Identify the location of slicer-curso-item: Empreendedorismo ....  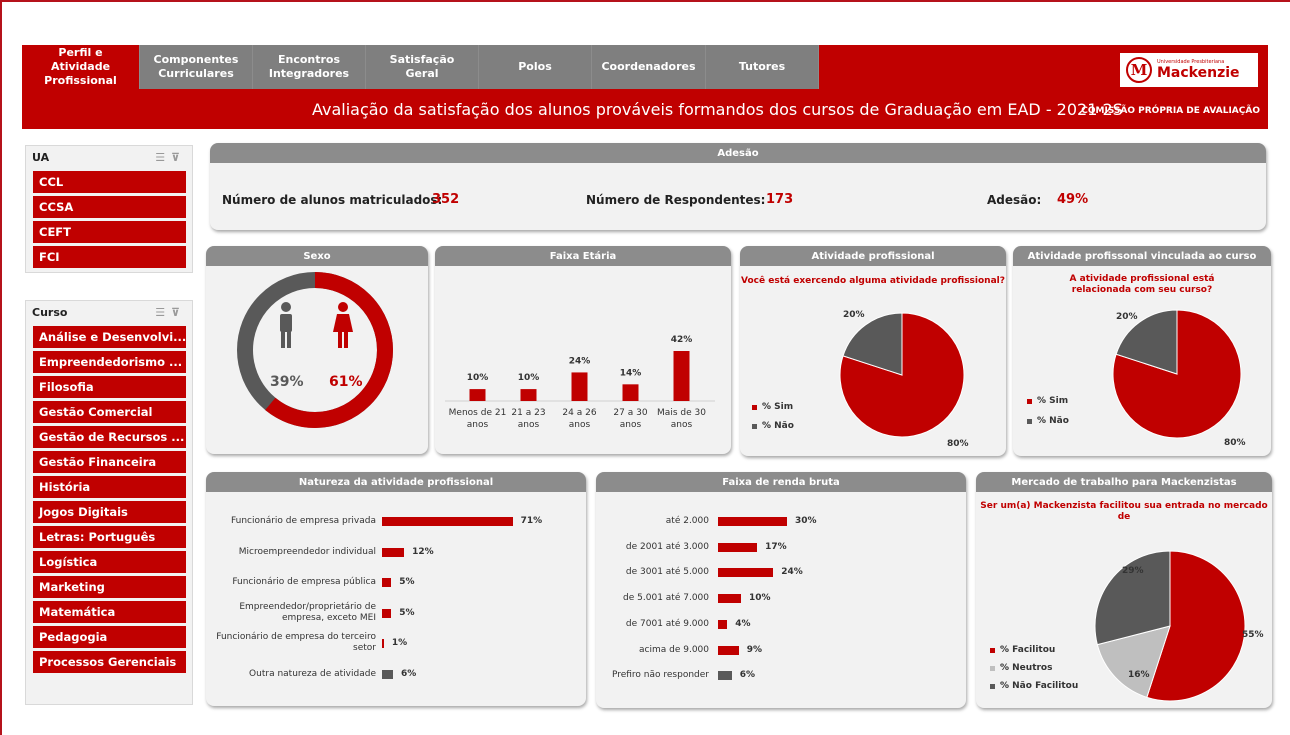
(109, 362).